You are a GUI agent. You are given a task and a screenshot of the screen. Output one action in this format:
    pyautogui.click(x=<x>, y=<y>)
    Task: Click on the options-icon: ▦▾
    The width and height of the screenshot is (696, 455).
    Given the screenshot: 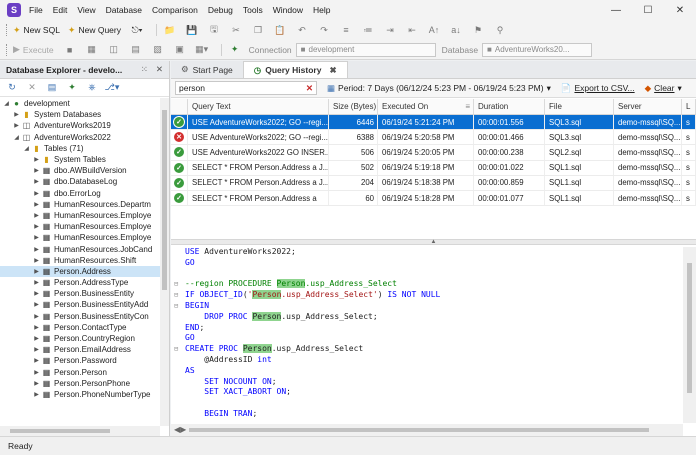 What is the action you would take?
    pyautogui.click(x=202, y=50)
    